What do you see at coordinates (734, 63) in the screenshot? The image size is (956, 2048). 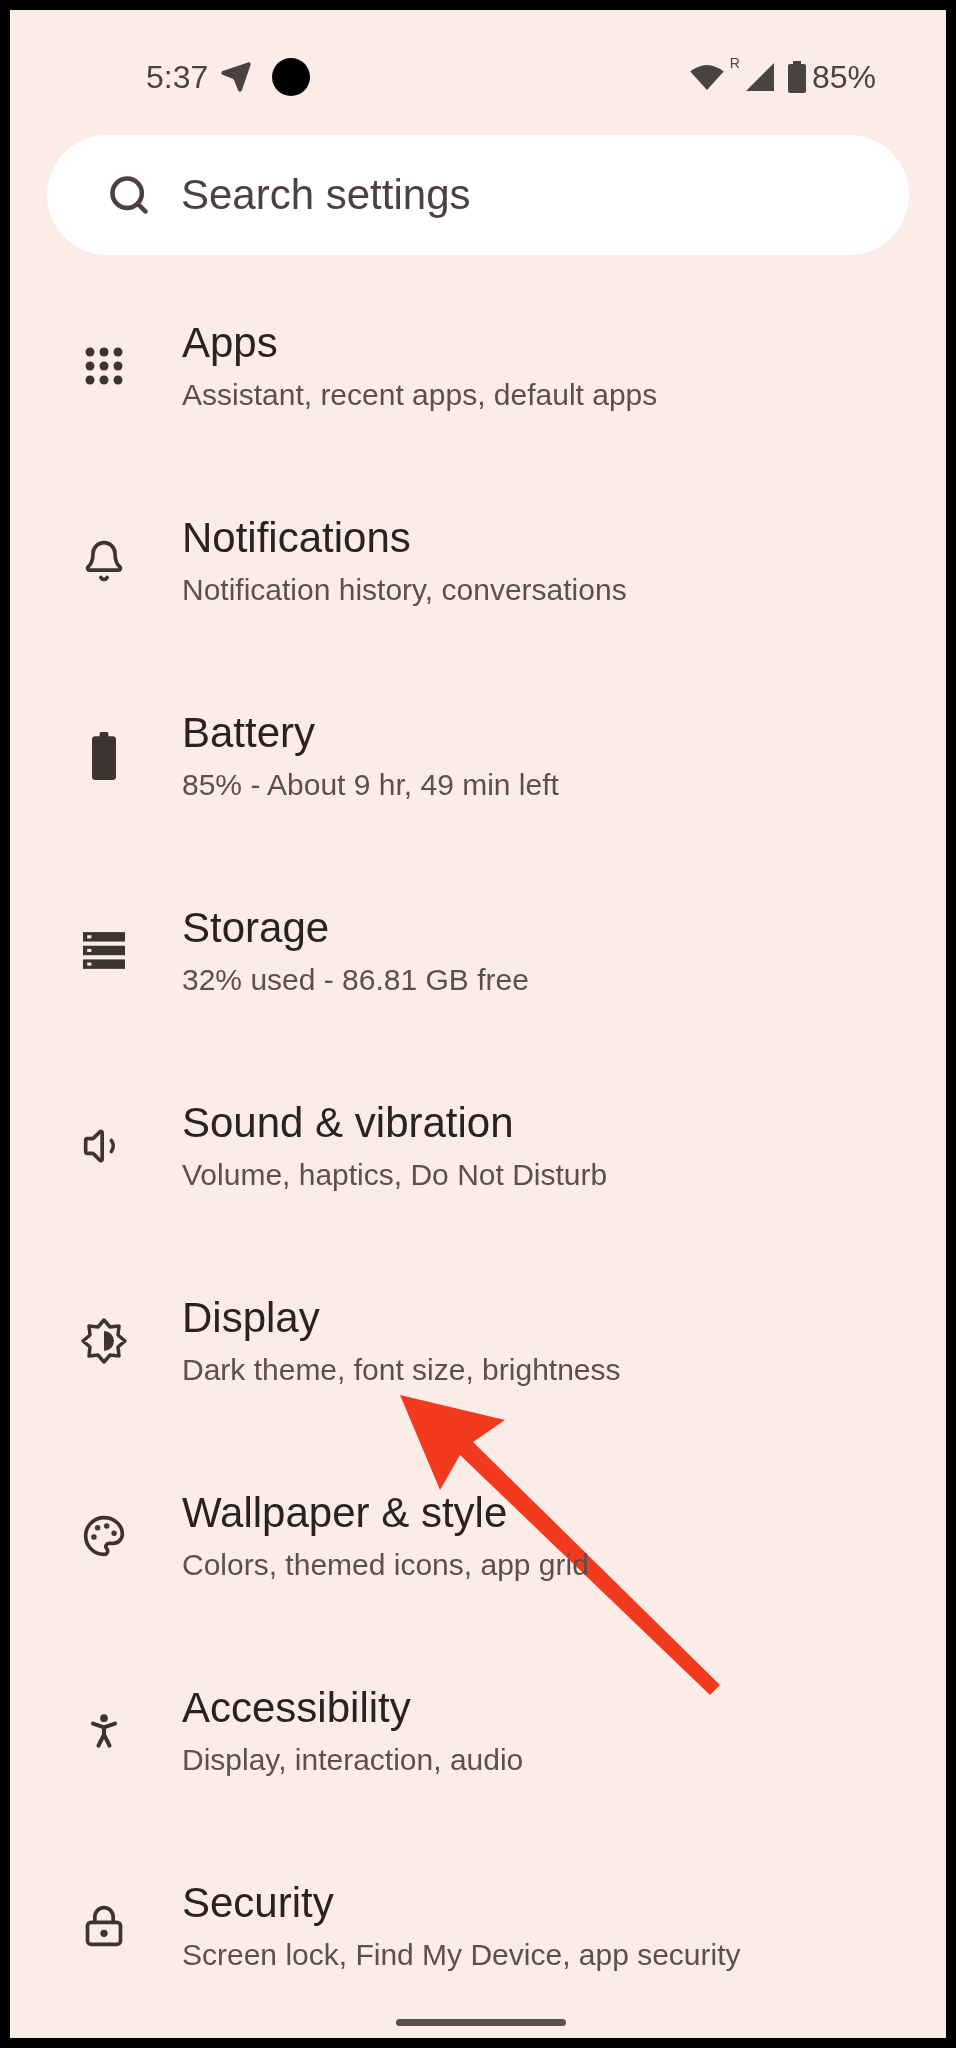 I see `roaming-label: R` at bounding box center [734, 63].